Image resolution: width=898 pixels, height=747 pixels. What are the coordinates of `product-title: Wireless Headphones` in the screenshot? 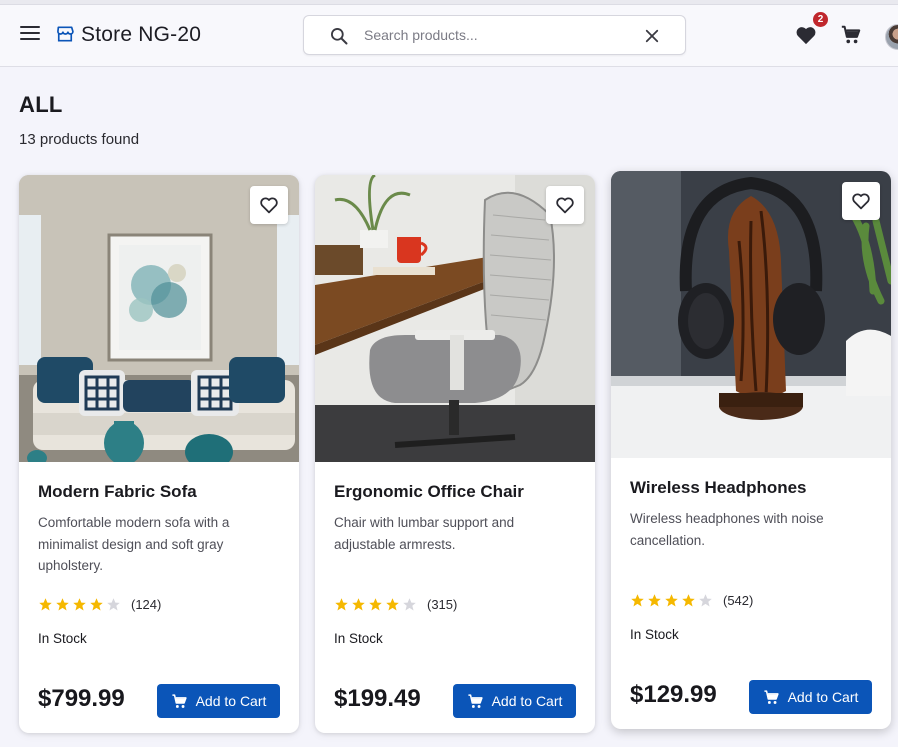 It's located at (718, 488).